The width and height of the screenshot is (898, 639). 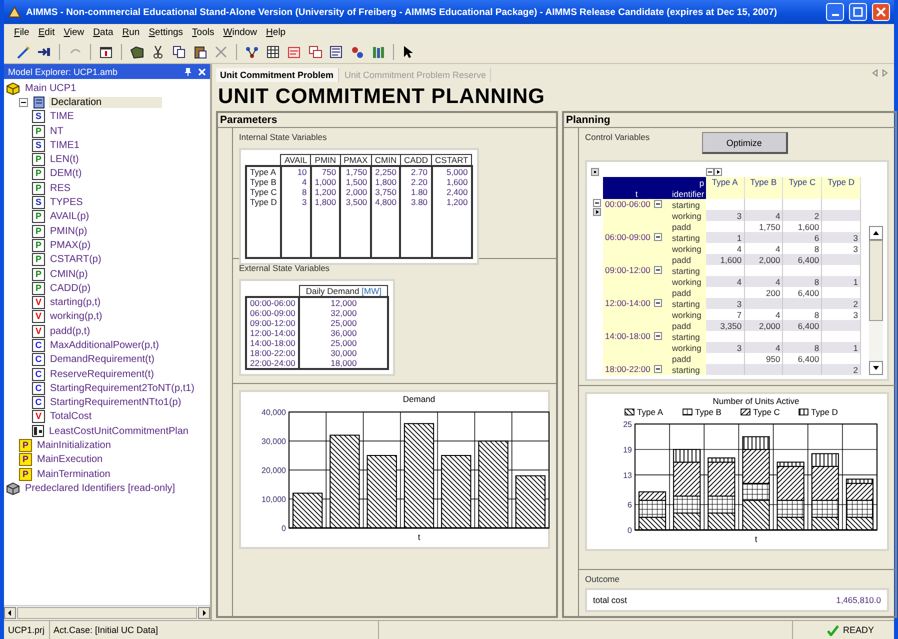 I want to click on table-cell: 1,600, so click(x=802, y=226).